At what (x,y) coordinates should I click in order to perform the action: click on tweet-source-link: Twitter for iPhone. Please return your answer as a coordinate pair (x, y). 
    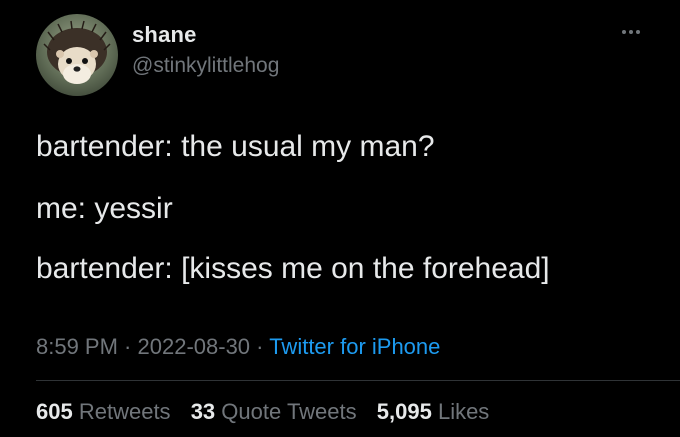
    Looking at the image, I should click on (354, 346).